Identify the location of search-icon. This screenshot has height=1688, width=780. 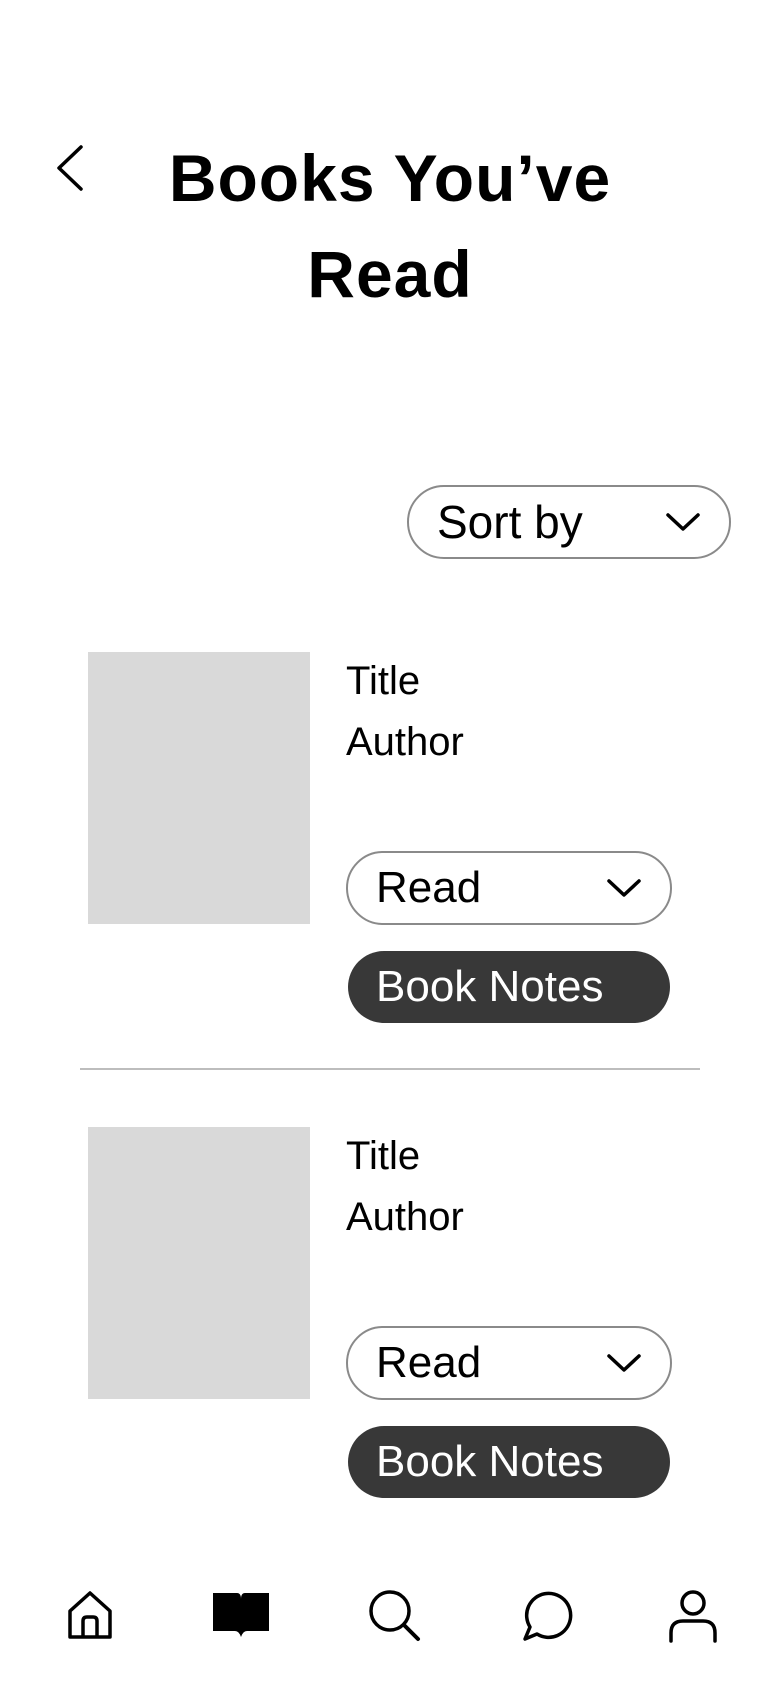
(394, 1615).